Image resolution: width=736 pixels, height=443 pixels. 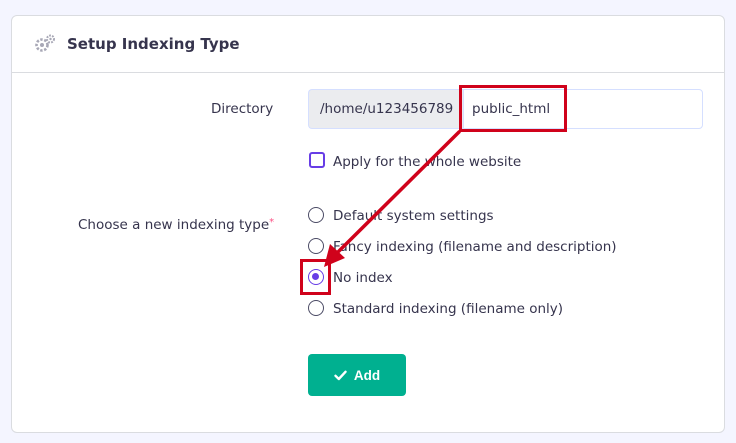 What do you see at coordinates (316, 246) in the screenshot?
I see `radio-fancy-indexing` at bounding box center [316, 246].